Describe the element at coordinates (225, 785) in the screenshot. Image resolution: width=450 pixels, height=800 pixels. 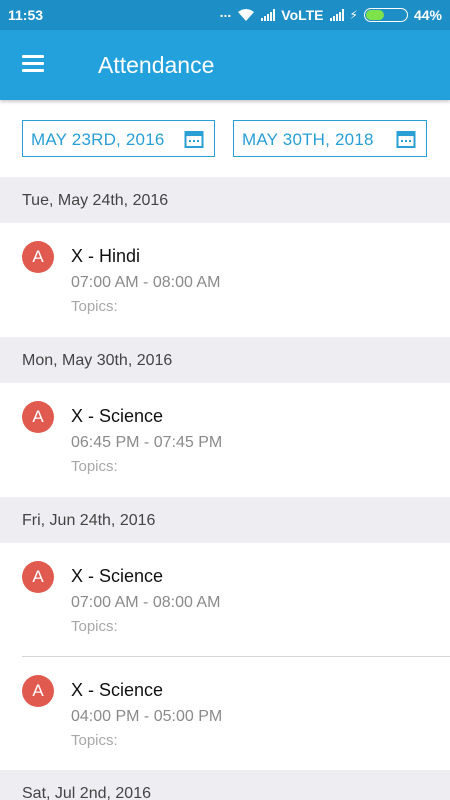
I see `section-header: Sat, Jul 2nd, 2016` at that location.